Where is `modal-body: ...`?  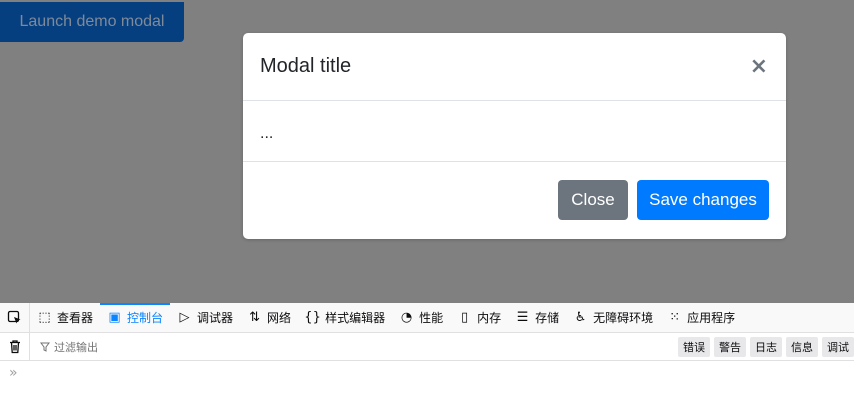 modal-body: ... is located at coordinates (514, 131).